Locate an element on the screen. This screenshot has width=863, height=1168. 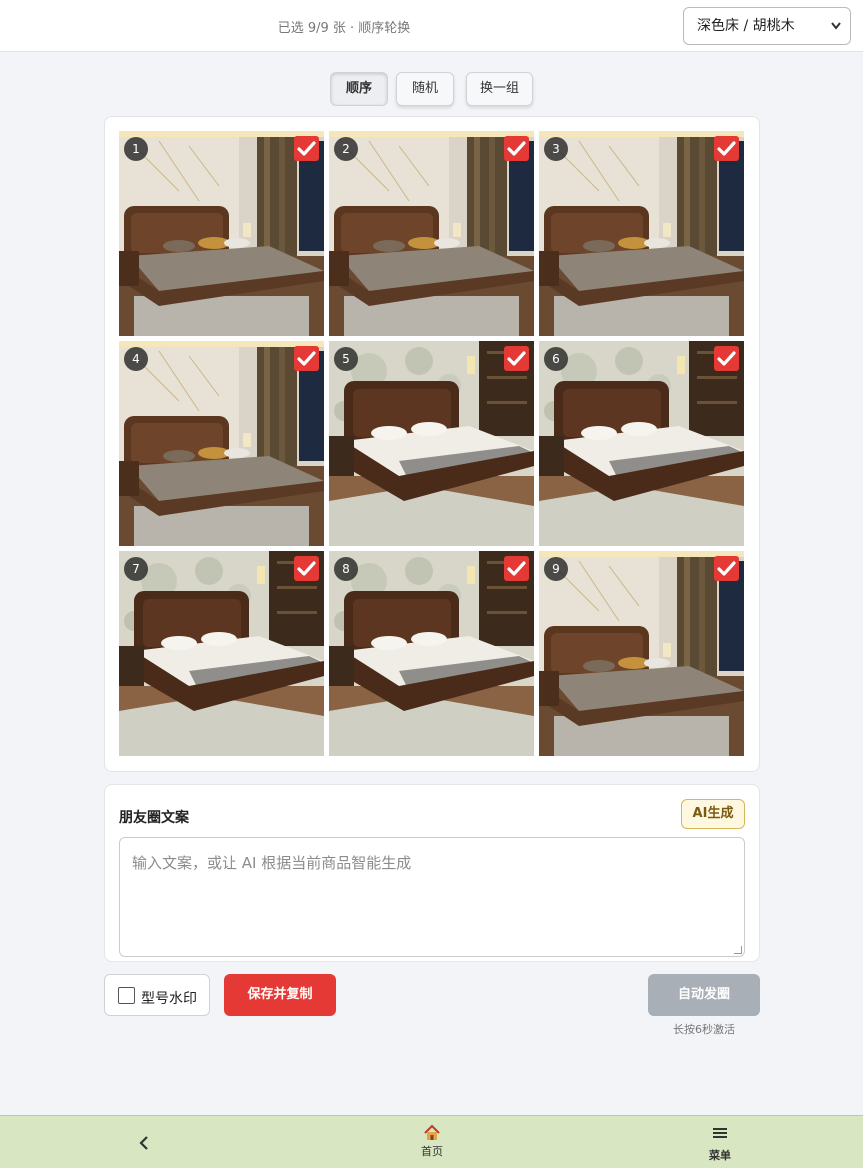
photo-tile: 2 is located at coordinates (431, 233).